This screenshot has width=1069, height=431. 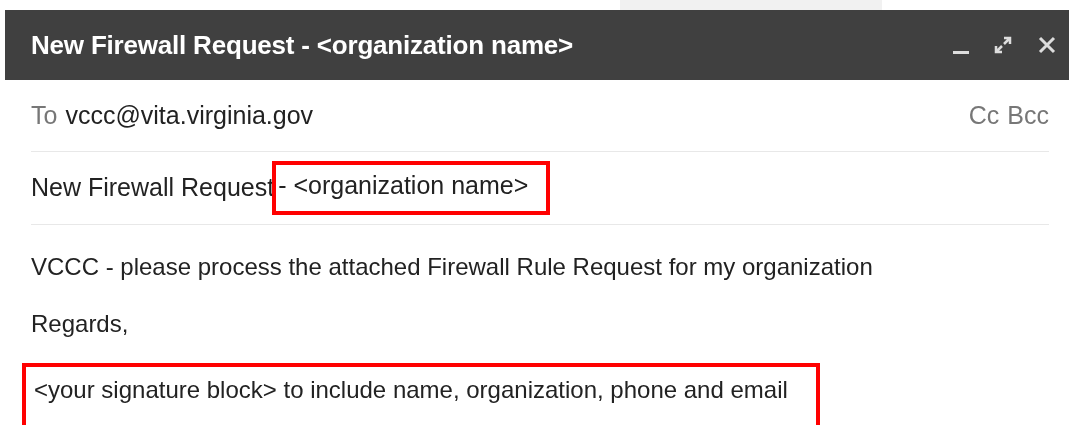 What do you see at coordinates (1028, 115) in the screenshot?
I see `bcc-link: Bcc` at bounding box center [1028, 115].